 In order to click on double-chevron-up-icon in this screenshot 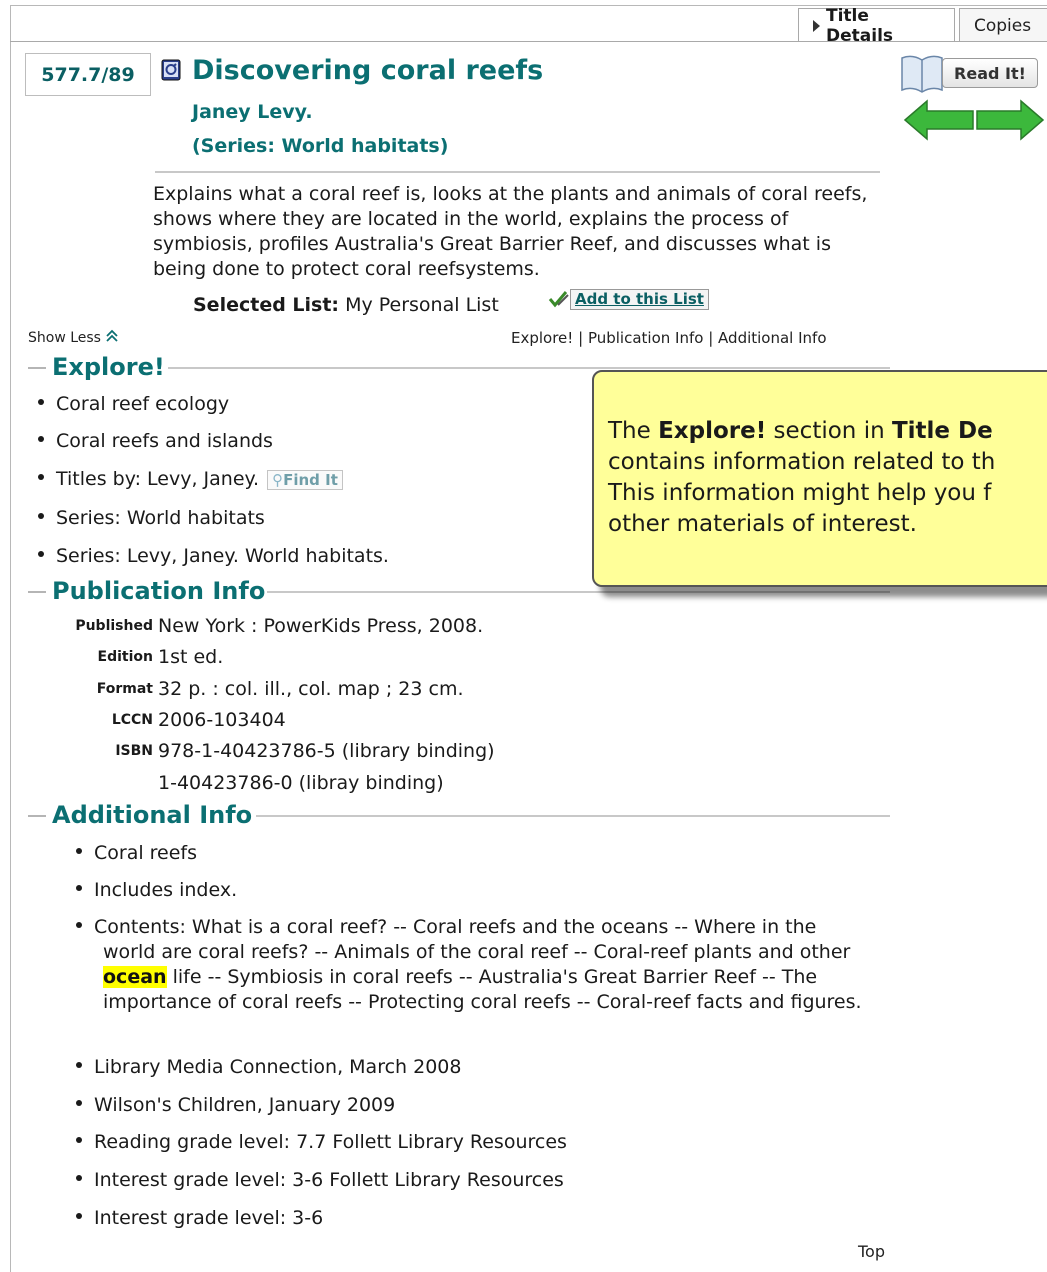, I will do `click(112, 335)`.